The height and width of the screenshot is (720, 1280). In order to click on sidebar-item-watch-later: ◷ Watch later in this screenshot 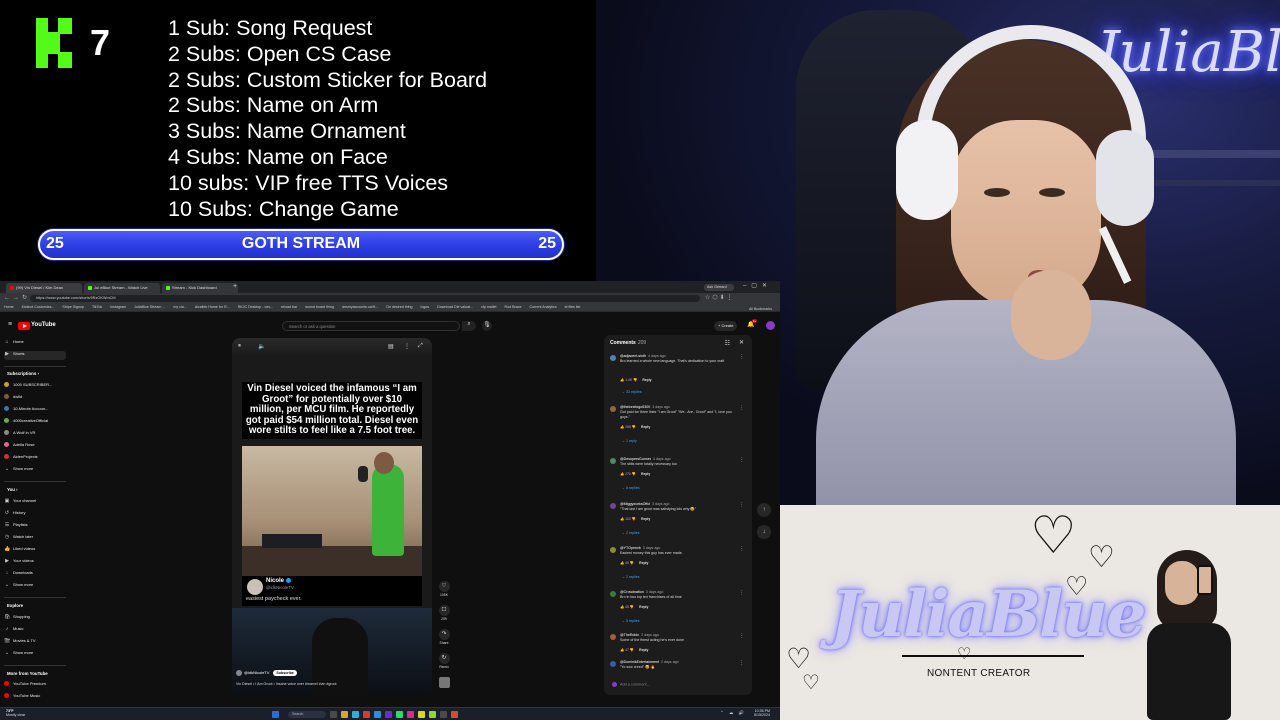, I will do `click(35, 538)`.